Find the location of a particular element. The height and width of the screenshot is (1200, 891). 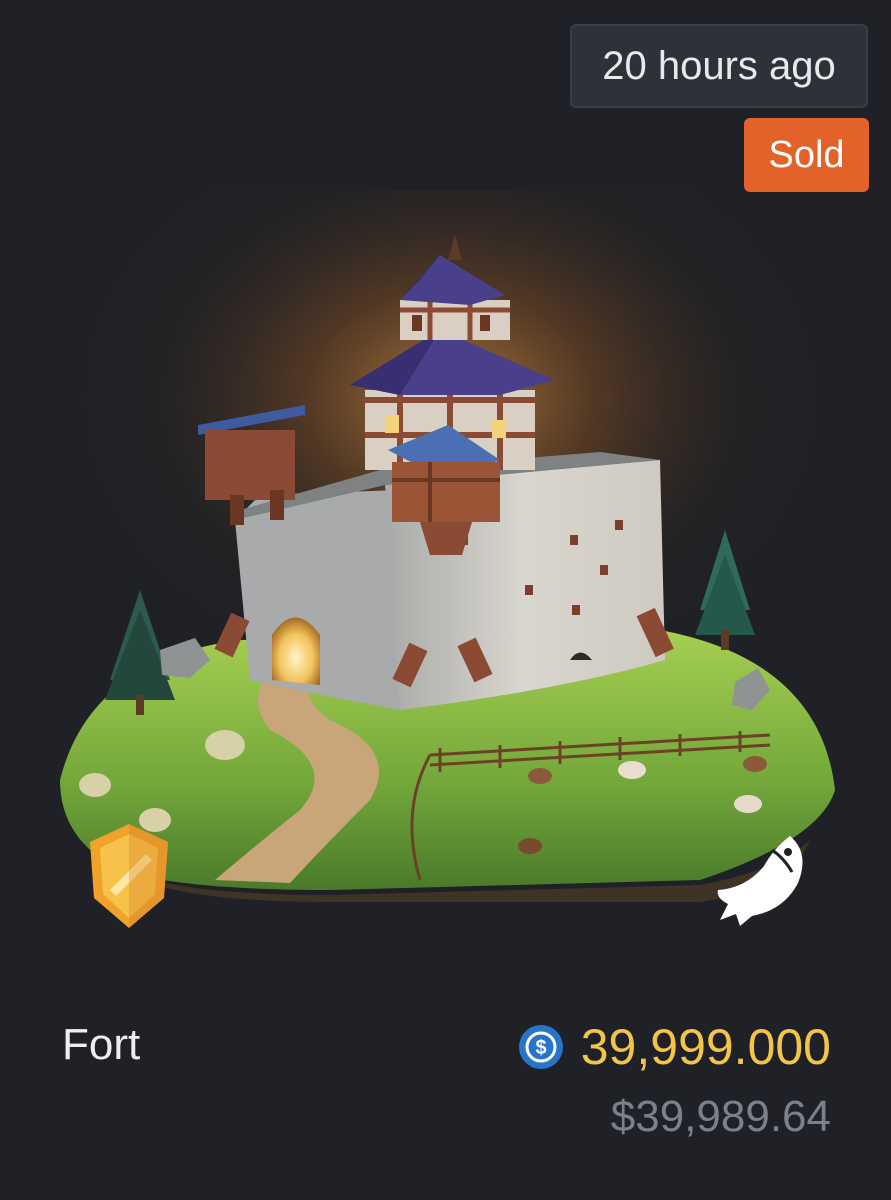

status-badge: Sold is located at coordinates (806, 155).